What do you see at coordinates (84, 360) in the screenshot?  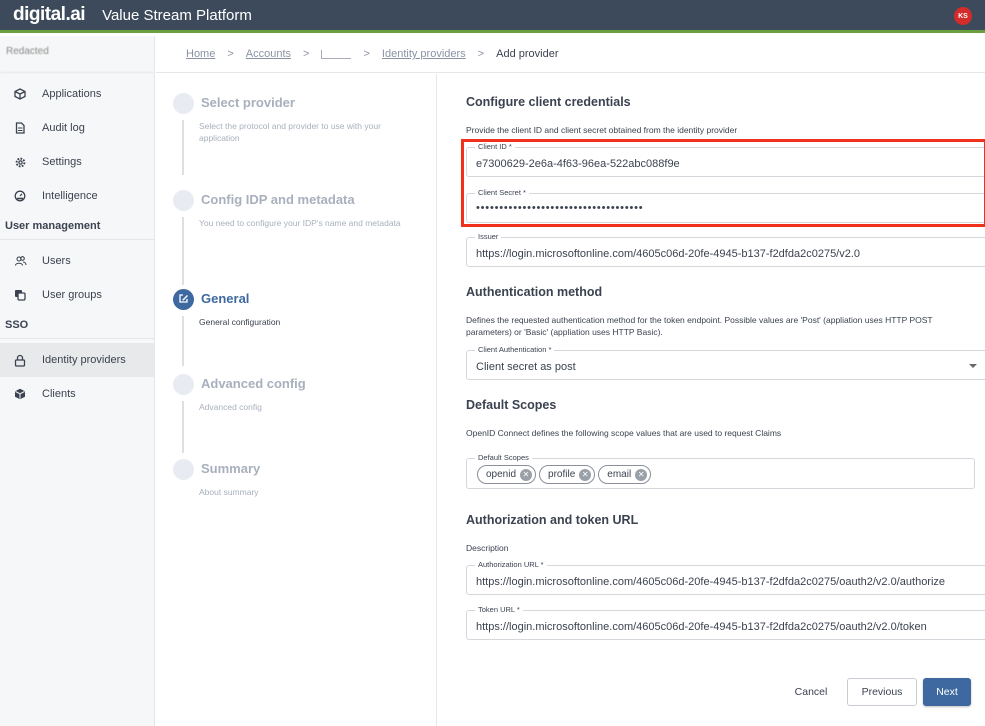 I see `sidebar-item-label: Identity providers` at bounding box center [84, 360].